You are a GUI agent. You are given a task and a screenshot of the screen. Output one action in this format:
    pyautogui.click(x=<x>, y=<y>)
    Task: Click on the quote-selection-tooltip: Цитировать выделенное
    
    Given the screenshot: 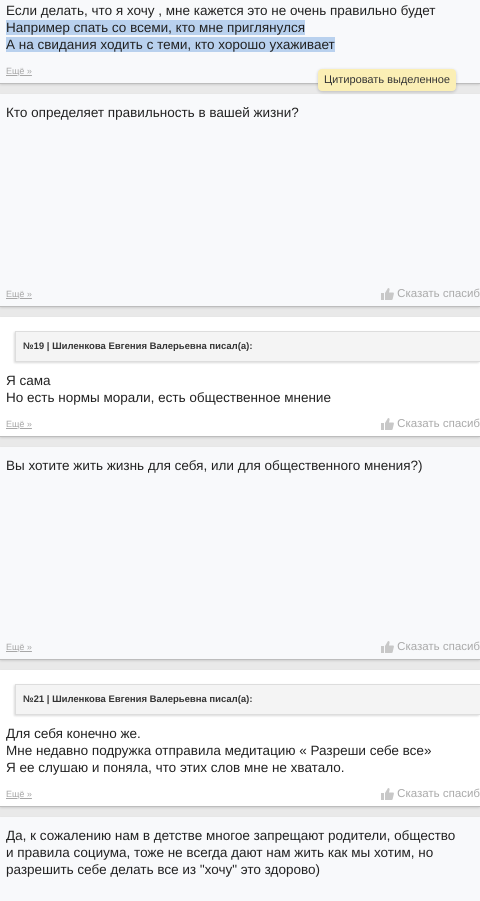 What is the action you would take?
    pyautogui.click(x=387, y=80)
    